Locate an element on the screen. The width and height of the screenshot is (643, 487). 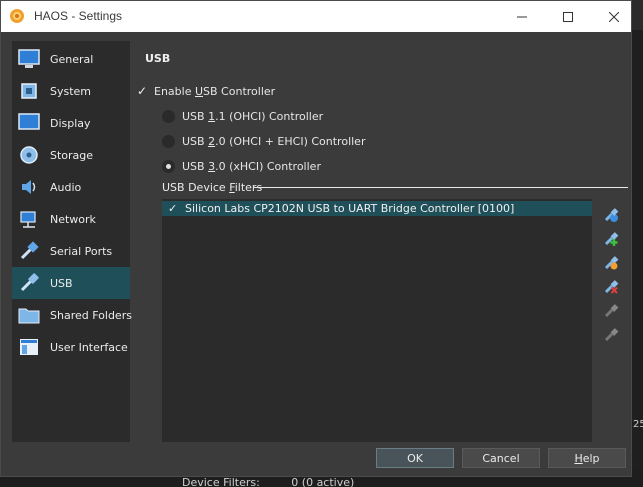
move-down-icon is located at coordinates (611, 335).